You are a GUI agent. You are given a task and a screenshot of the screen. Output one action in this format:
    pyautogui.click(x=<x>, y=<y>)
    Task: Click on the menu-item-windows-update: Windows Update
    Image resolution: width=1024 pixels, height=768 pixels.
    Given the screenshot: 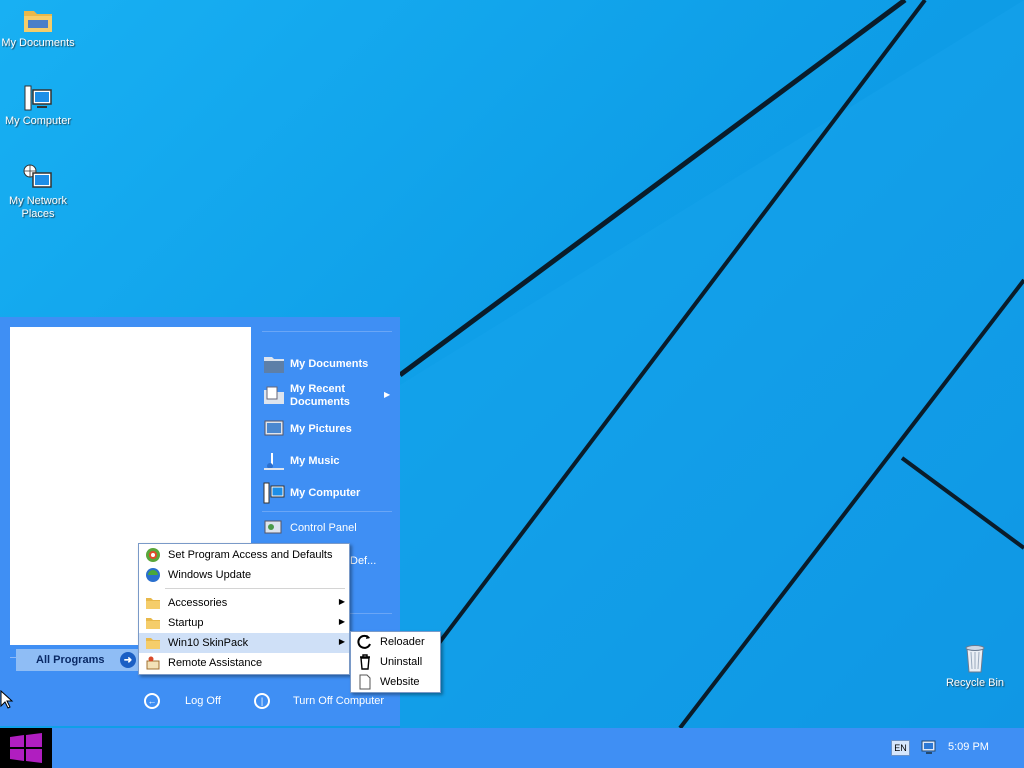 What is the action you would take?
    pyautogui.click(x=244, y=575)
    